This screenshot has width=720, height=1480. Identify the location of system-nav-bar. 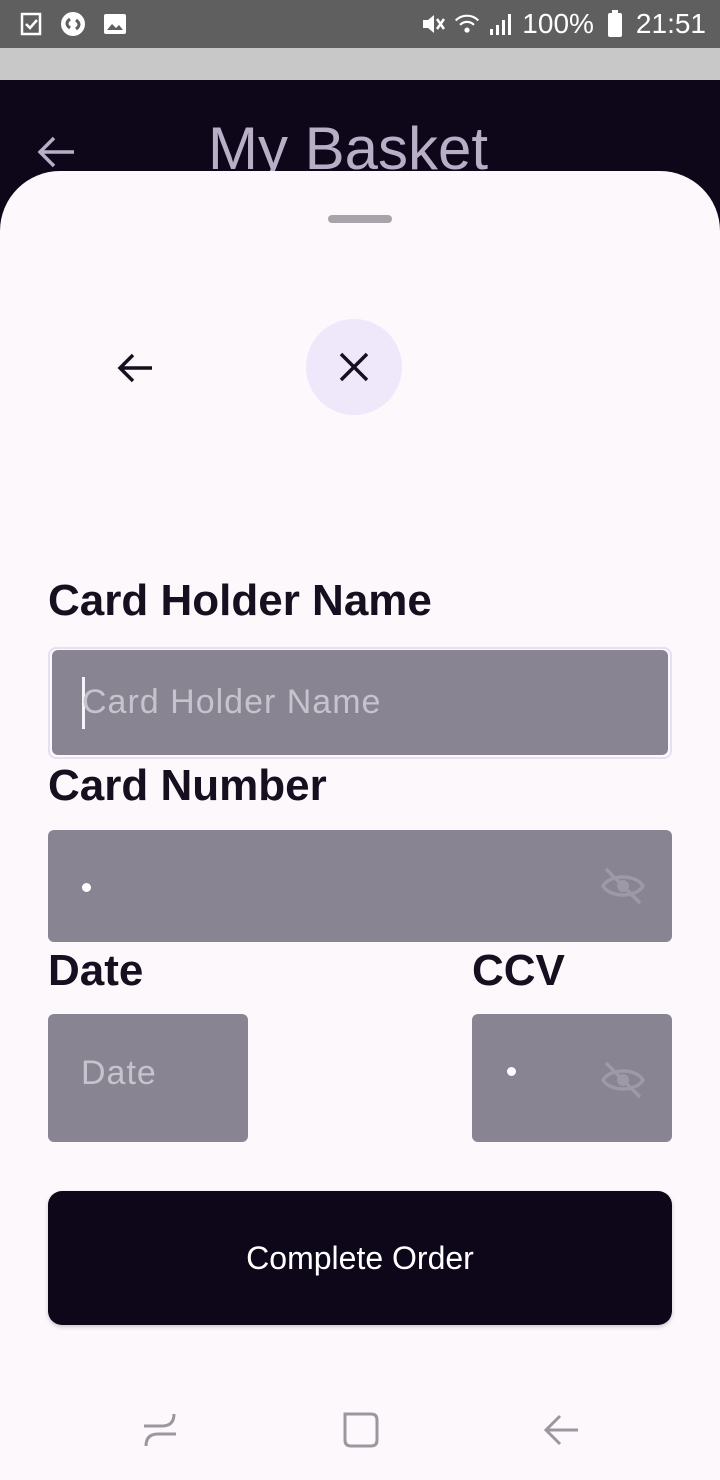
(360, 1430).